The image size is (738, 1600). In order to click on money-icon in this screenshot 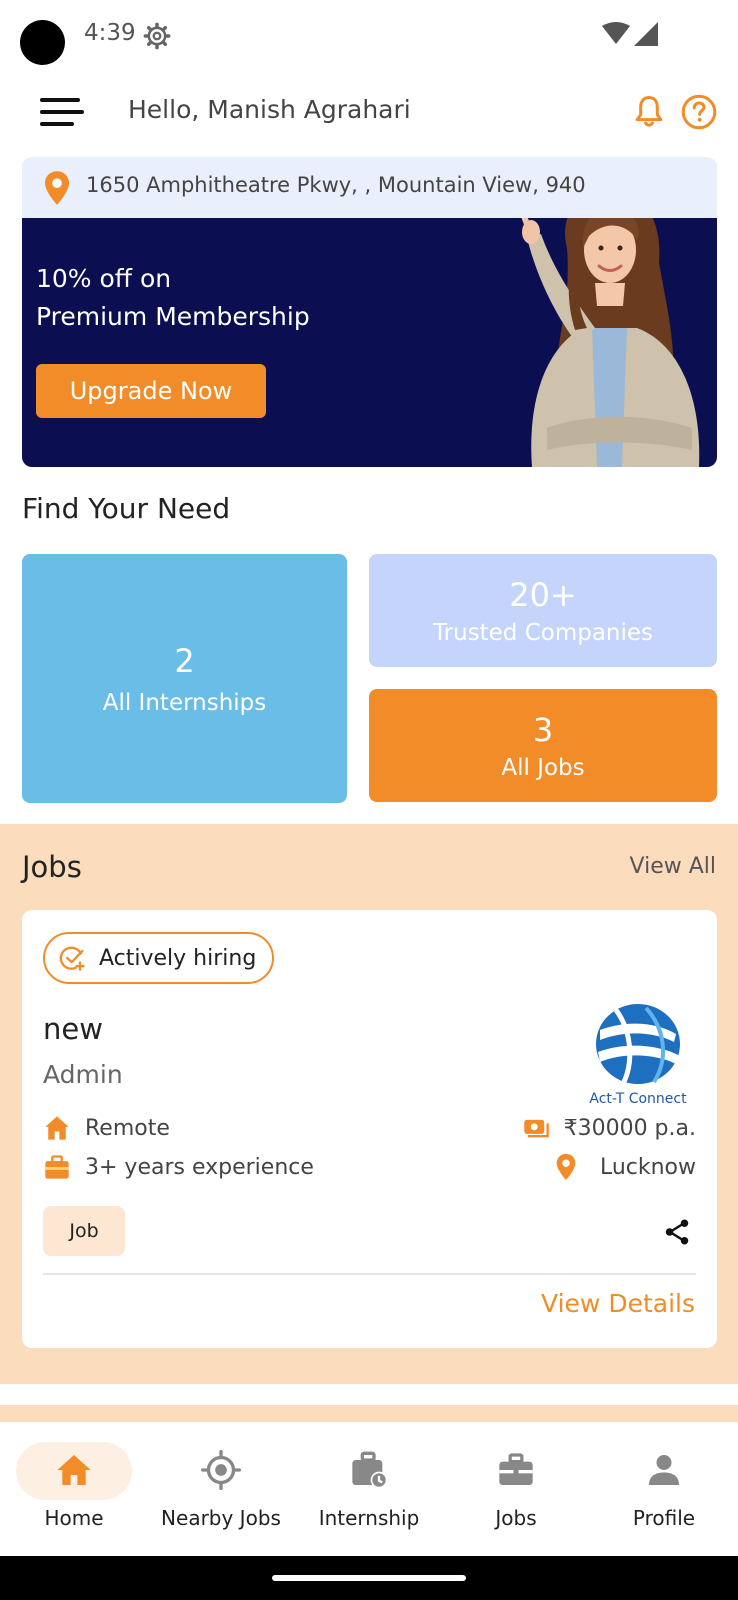, I will do `click(536, 1128)`.